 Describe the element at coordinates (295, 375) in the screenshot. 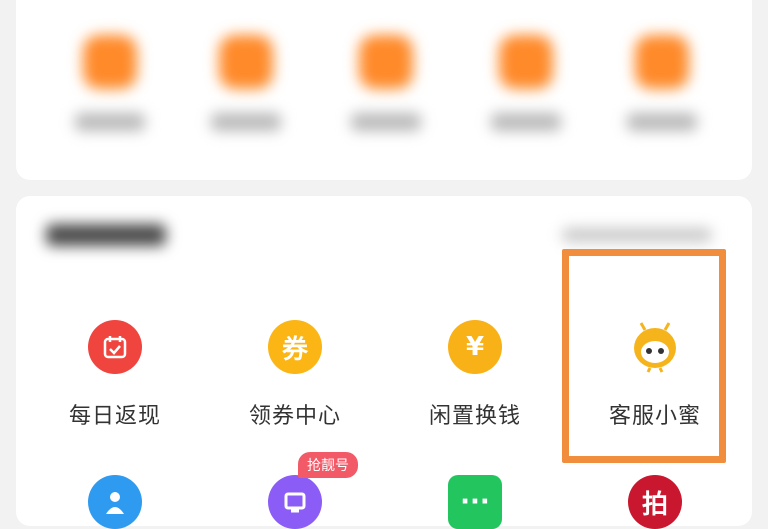

I see `tool-coupon-center: 券 领券中心` at that location.